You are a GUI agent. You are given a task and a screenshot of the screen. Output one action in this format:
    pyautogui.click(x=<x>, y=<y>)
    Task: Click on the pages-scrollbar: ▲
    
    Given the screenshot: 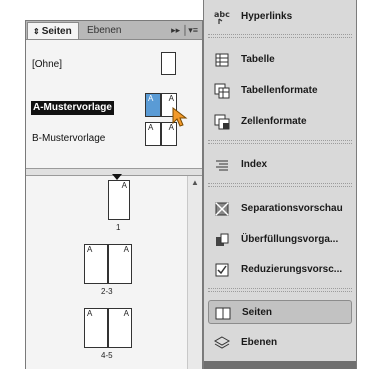 What is the action you would take?
    pyautogui.click(x=194, y=272)
    